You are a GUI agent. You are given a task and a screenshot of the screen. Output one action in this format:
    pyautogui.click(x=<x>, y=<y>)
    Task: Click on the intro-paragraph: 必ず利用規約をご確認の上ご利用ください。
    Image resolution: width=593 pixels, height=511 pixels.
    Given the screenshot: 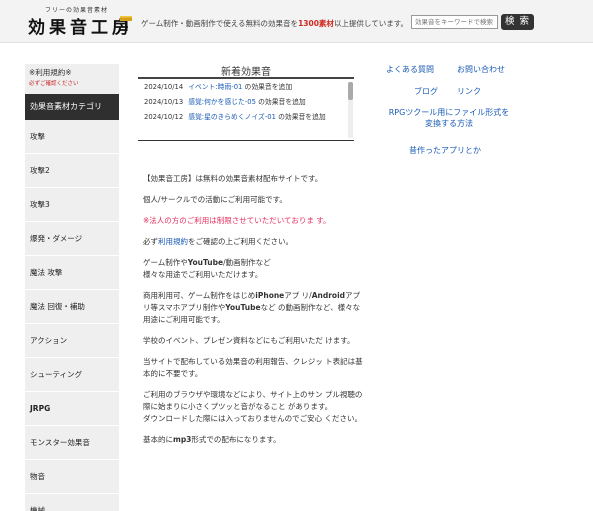 What is the action you would take?
    pyautogui.click(x=218, y=241)
    